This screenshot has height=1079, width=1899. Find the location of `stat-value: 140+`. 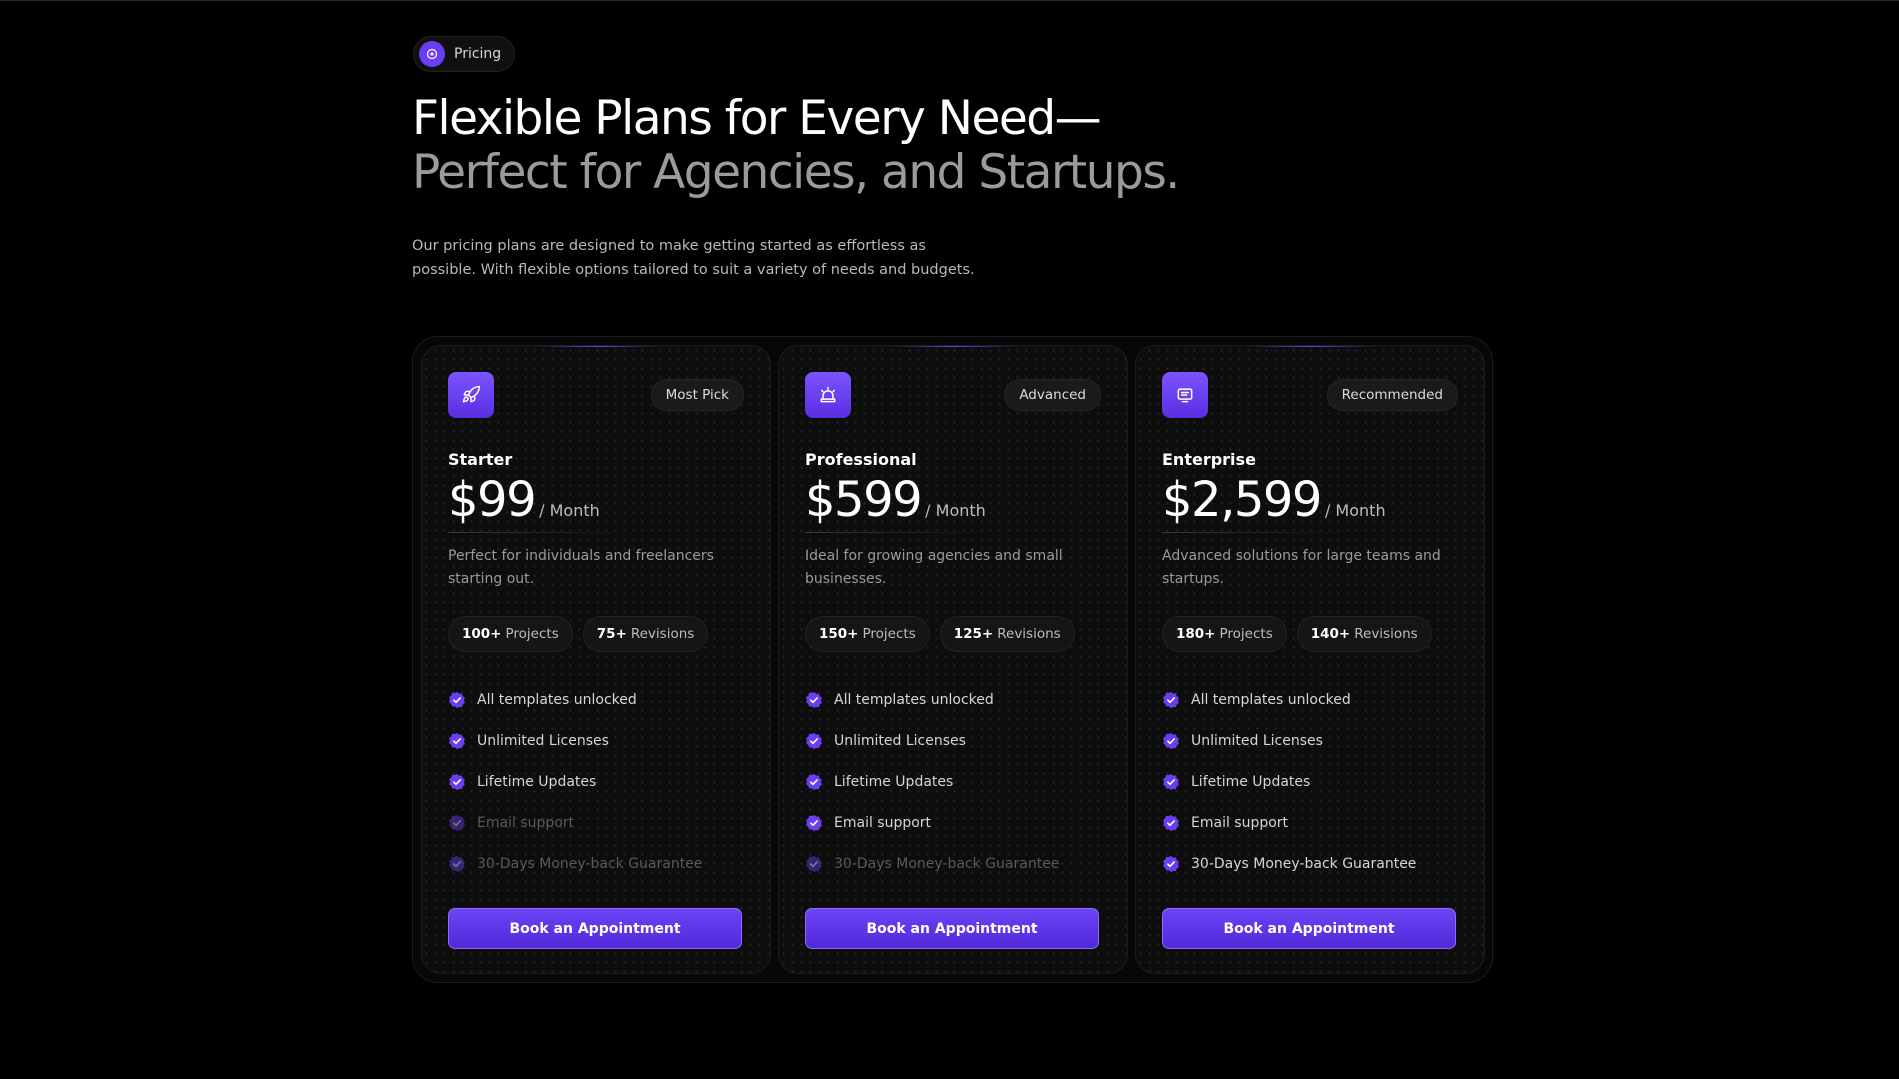

stat-value: 140+ is located at coordinates (1330, 634).